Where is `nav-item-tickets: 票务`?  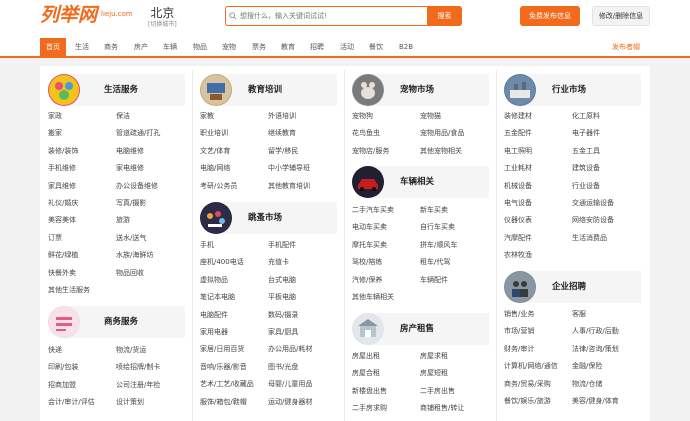
nav-item-tickets: 票务 is located at coordinates (259, 47).